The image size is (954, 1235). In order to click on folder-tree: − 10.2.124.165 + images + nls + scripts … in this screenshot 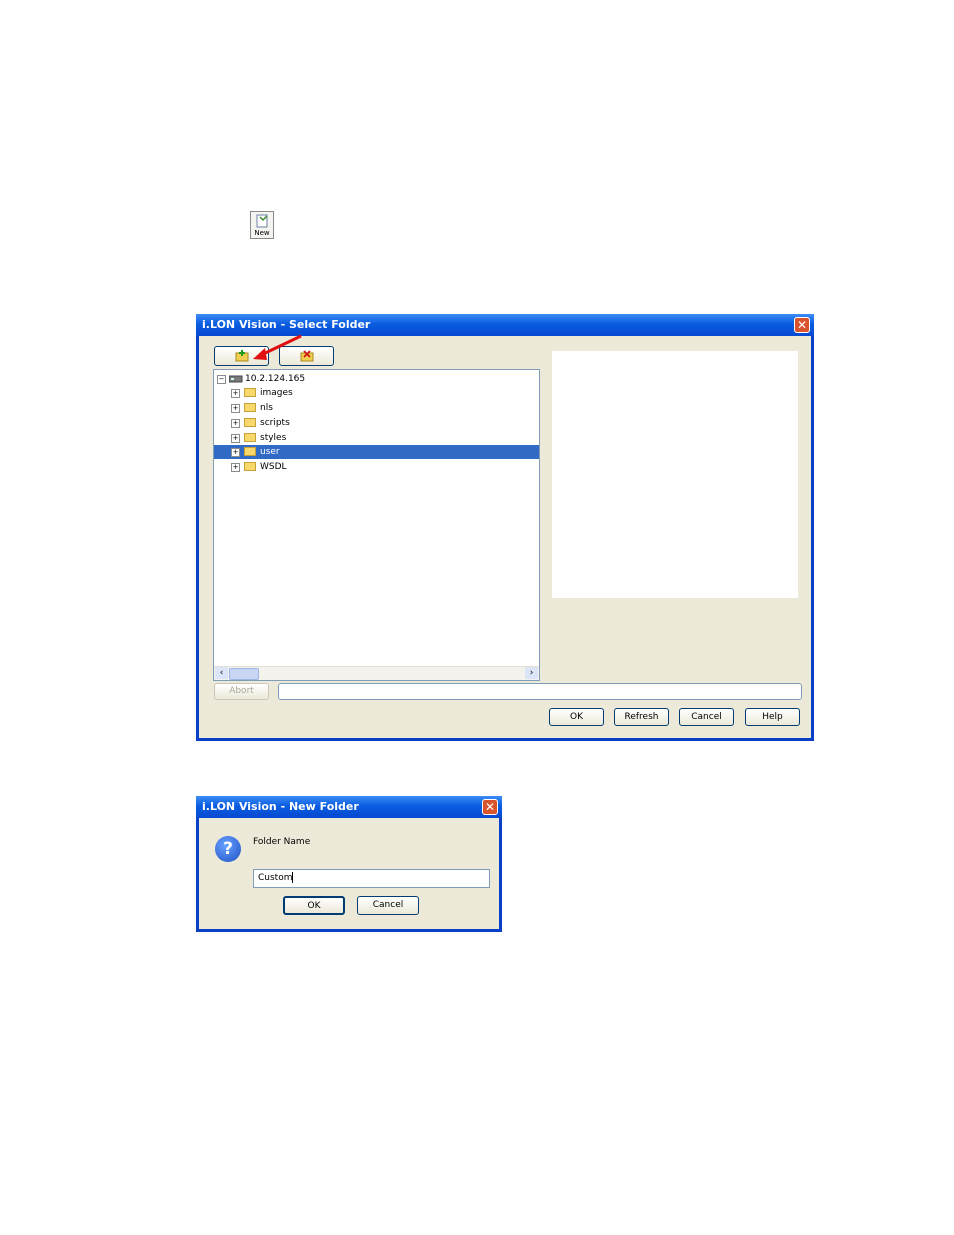, I will do `click(376, 525)`.